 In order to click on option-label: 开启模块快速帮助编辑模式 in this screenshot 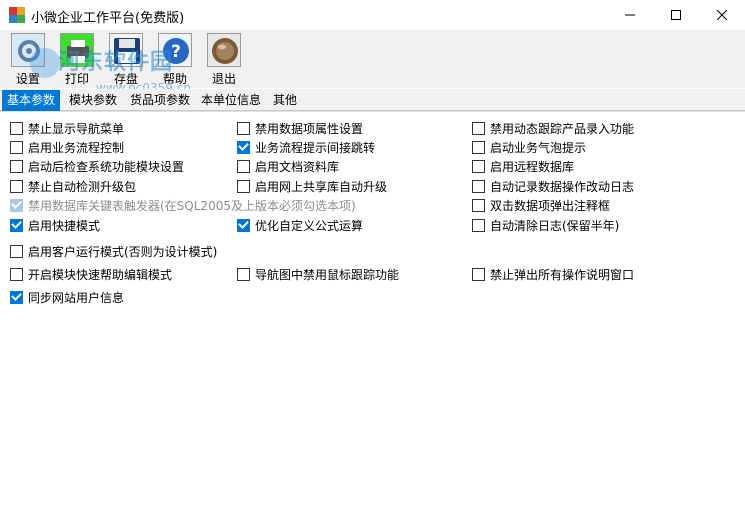, I will do `click(100, 274)`.